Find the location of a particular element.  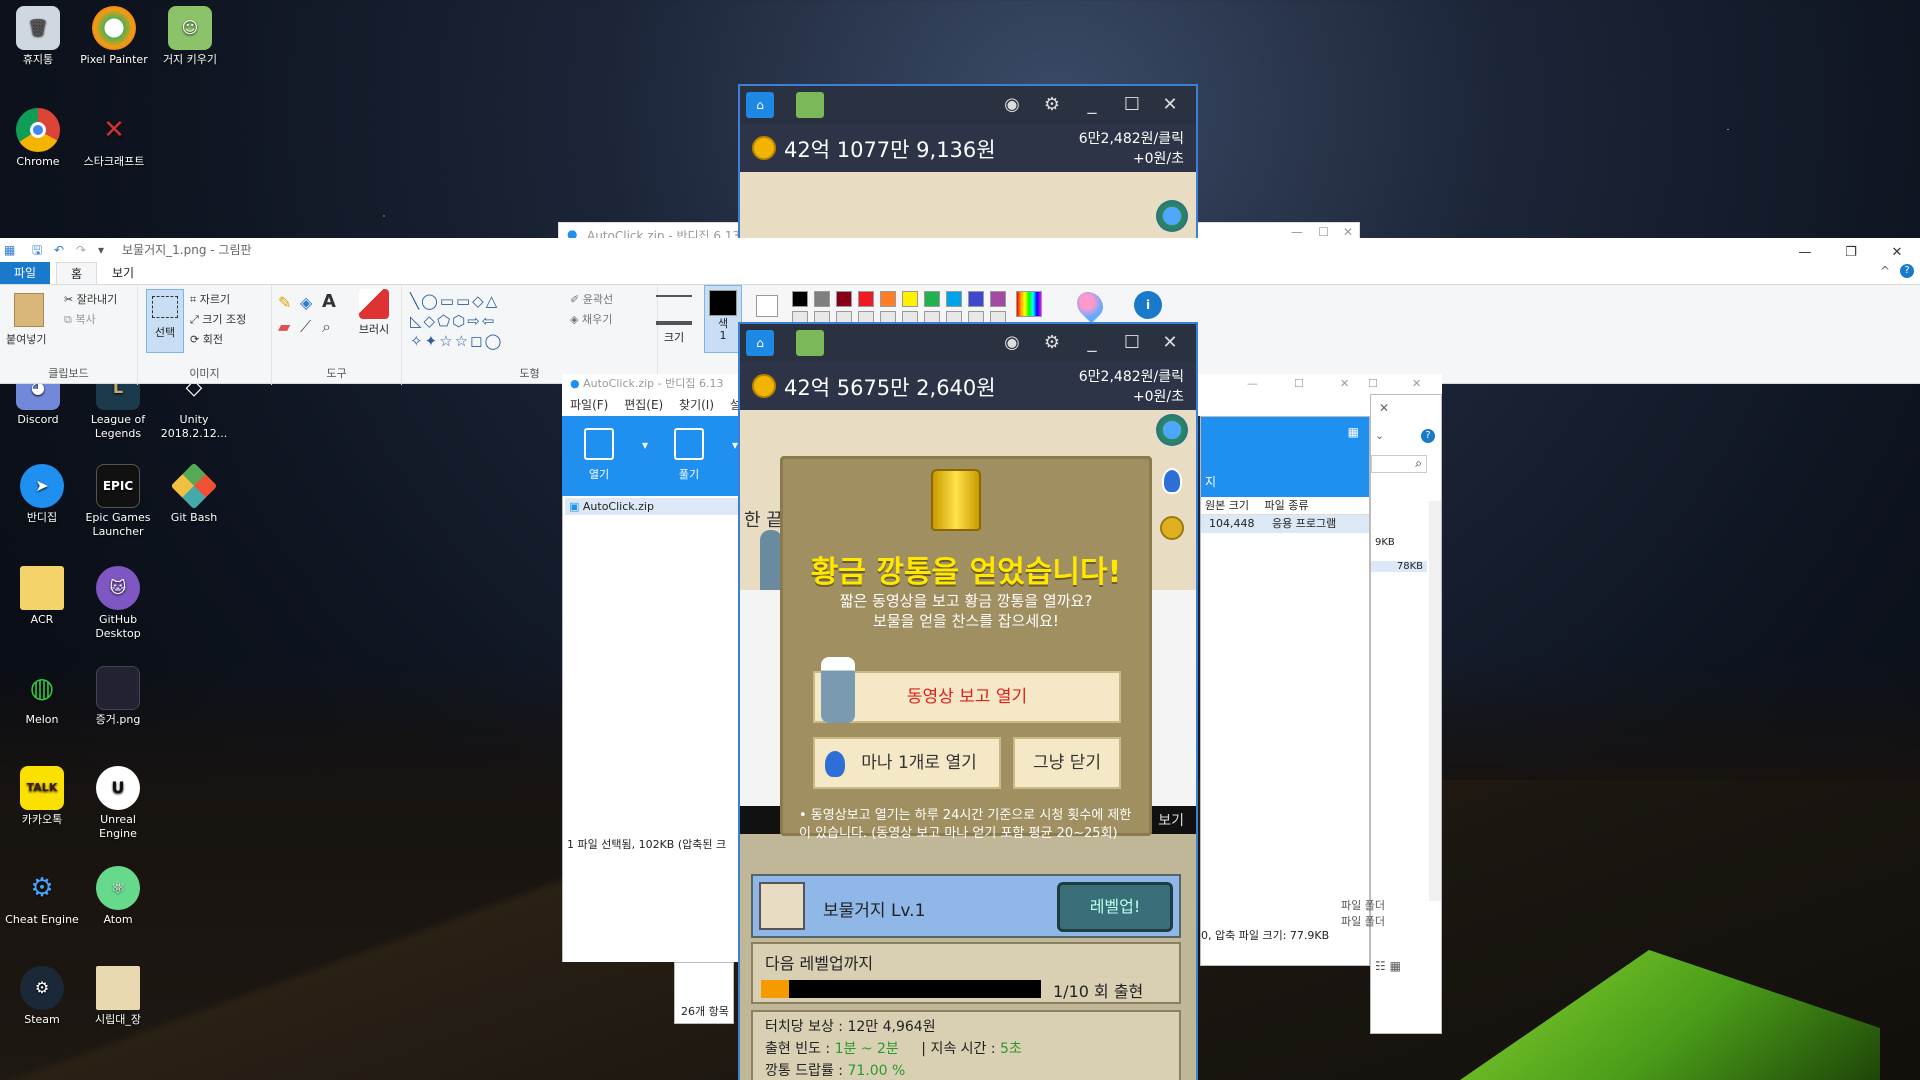

mana-potion-icon is located at coordinates (1172, 481).